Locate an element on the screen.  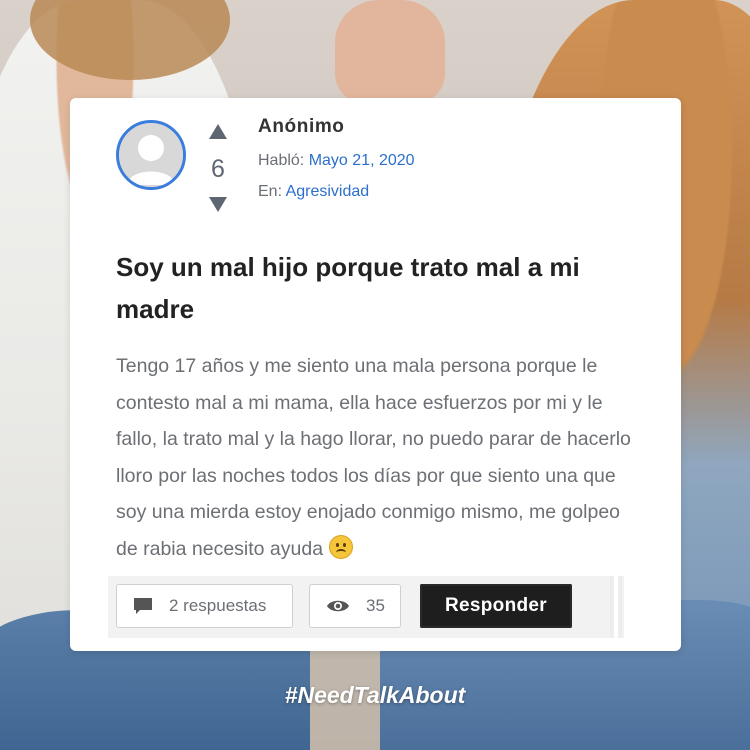
category-label: En: is located at coordinates (270, 191).